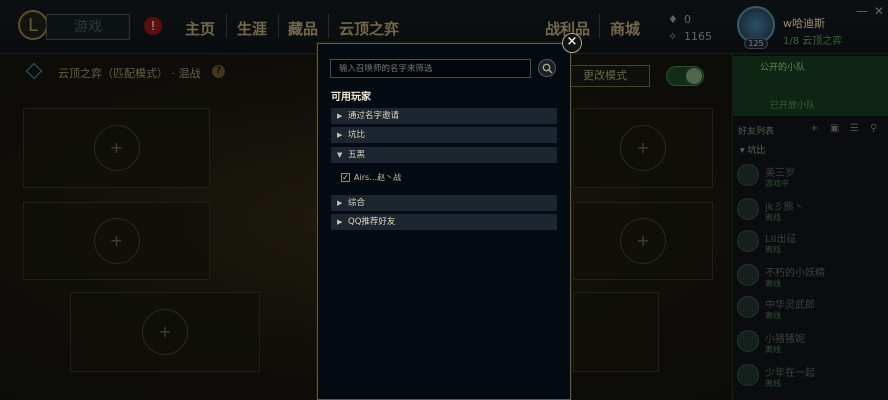 Image resolution: width=888 pixels, height=400 pixels. I want to click on search-icon, so click(547, 68).